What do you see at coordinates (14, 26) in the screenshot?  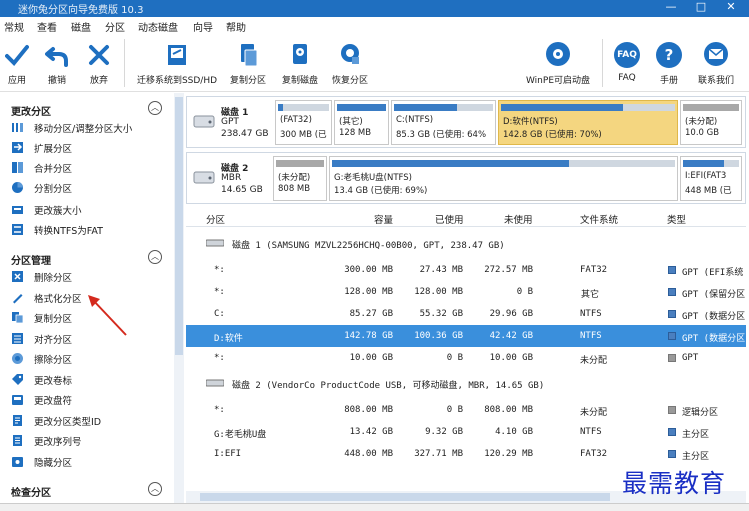 I see `menu-general: 常规` at bounding box center [14, 26].